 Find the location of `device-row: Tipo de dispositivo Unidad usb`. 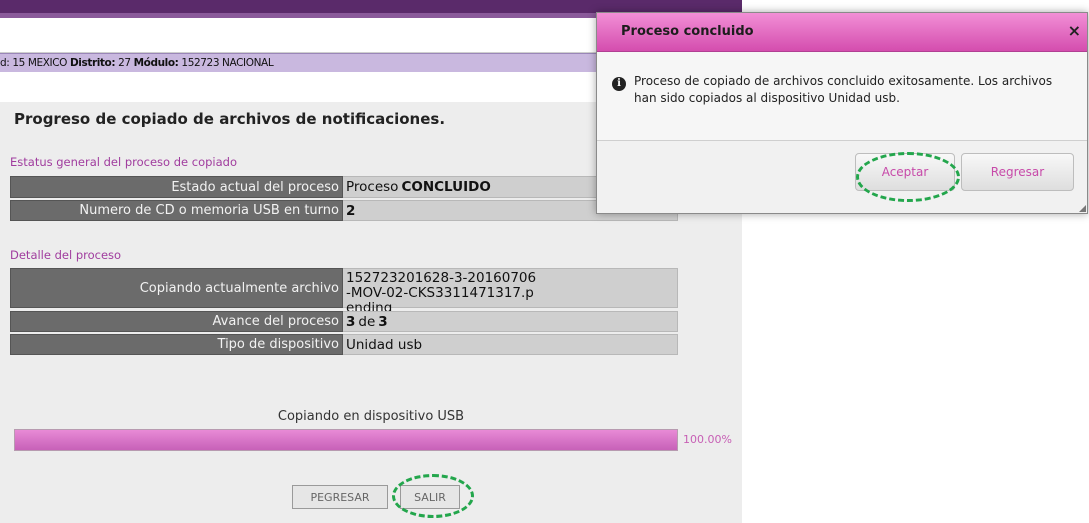

device-row: Tipo de dispositivo Unidad usb is located at coordinates (344, 344).